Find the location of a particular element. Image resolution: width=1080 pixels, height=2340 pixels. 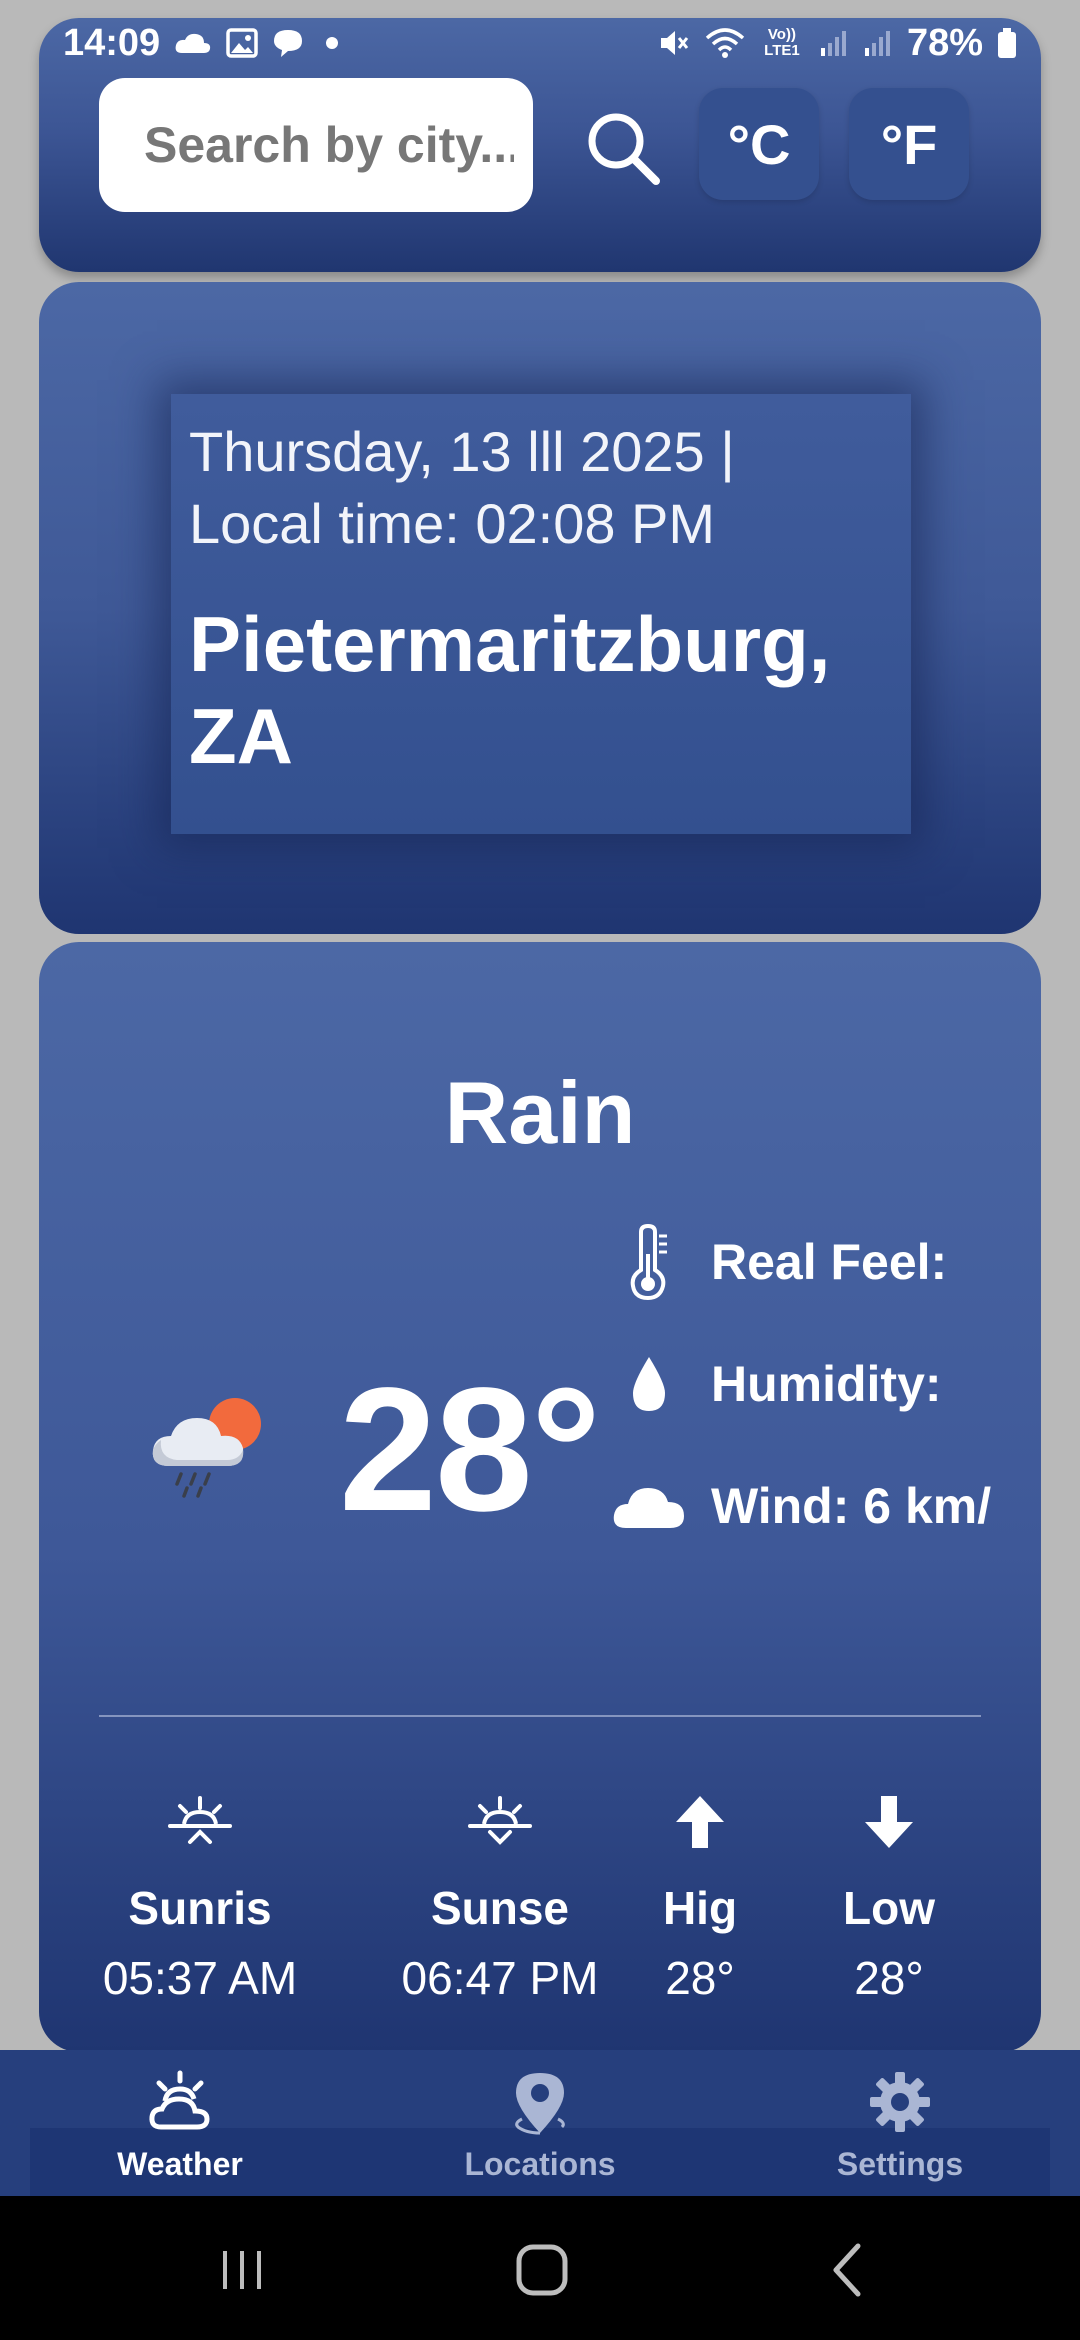

home-icon is located at coordinates (542, 2272).